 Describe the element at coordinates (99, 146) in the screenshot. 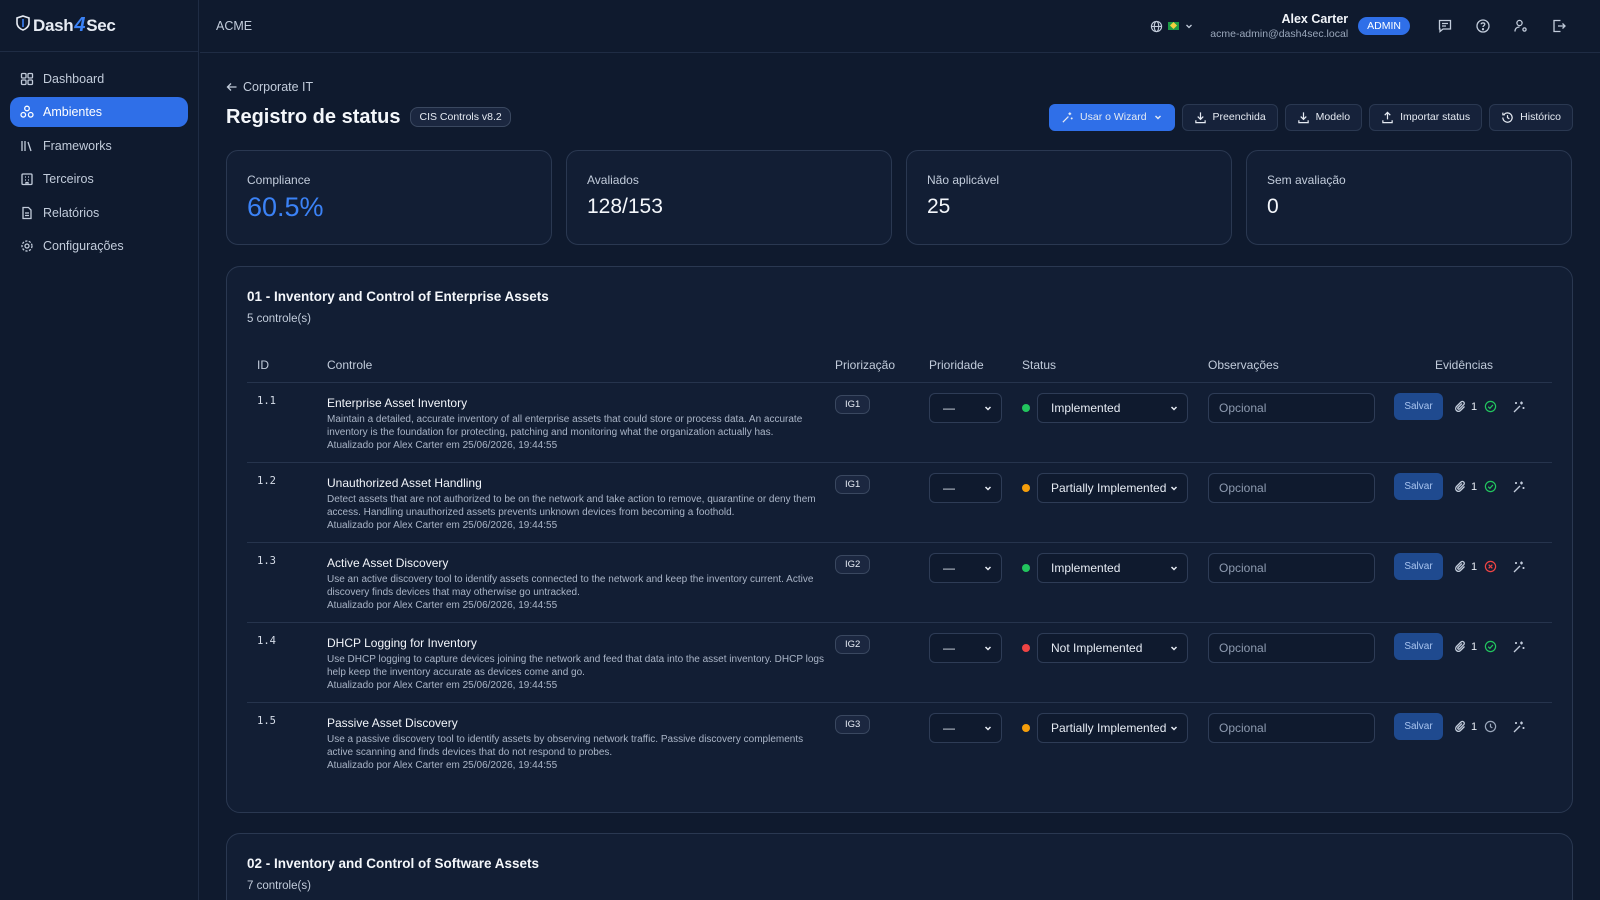

I see `sidebar-item-frameworks: Frameworks` at that location.